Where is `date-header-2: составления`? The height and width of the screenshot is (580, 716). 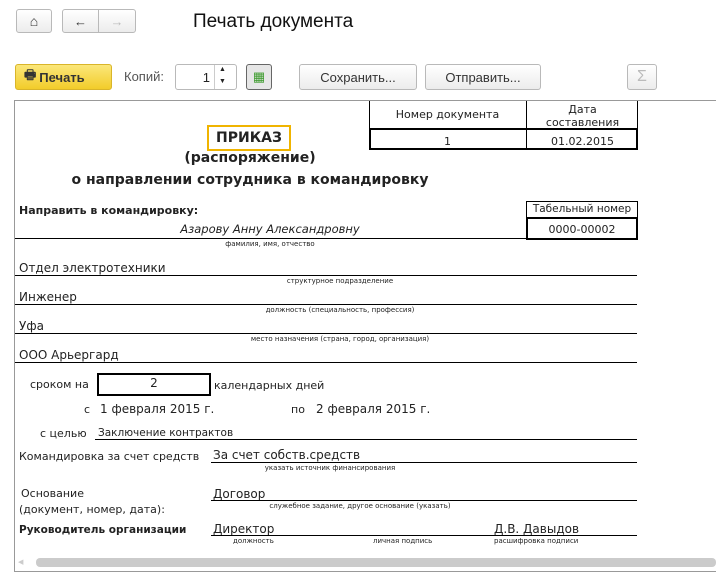
date-header-2: составления is located at coordinates (582, 122).